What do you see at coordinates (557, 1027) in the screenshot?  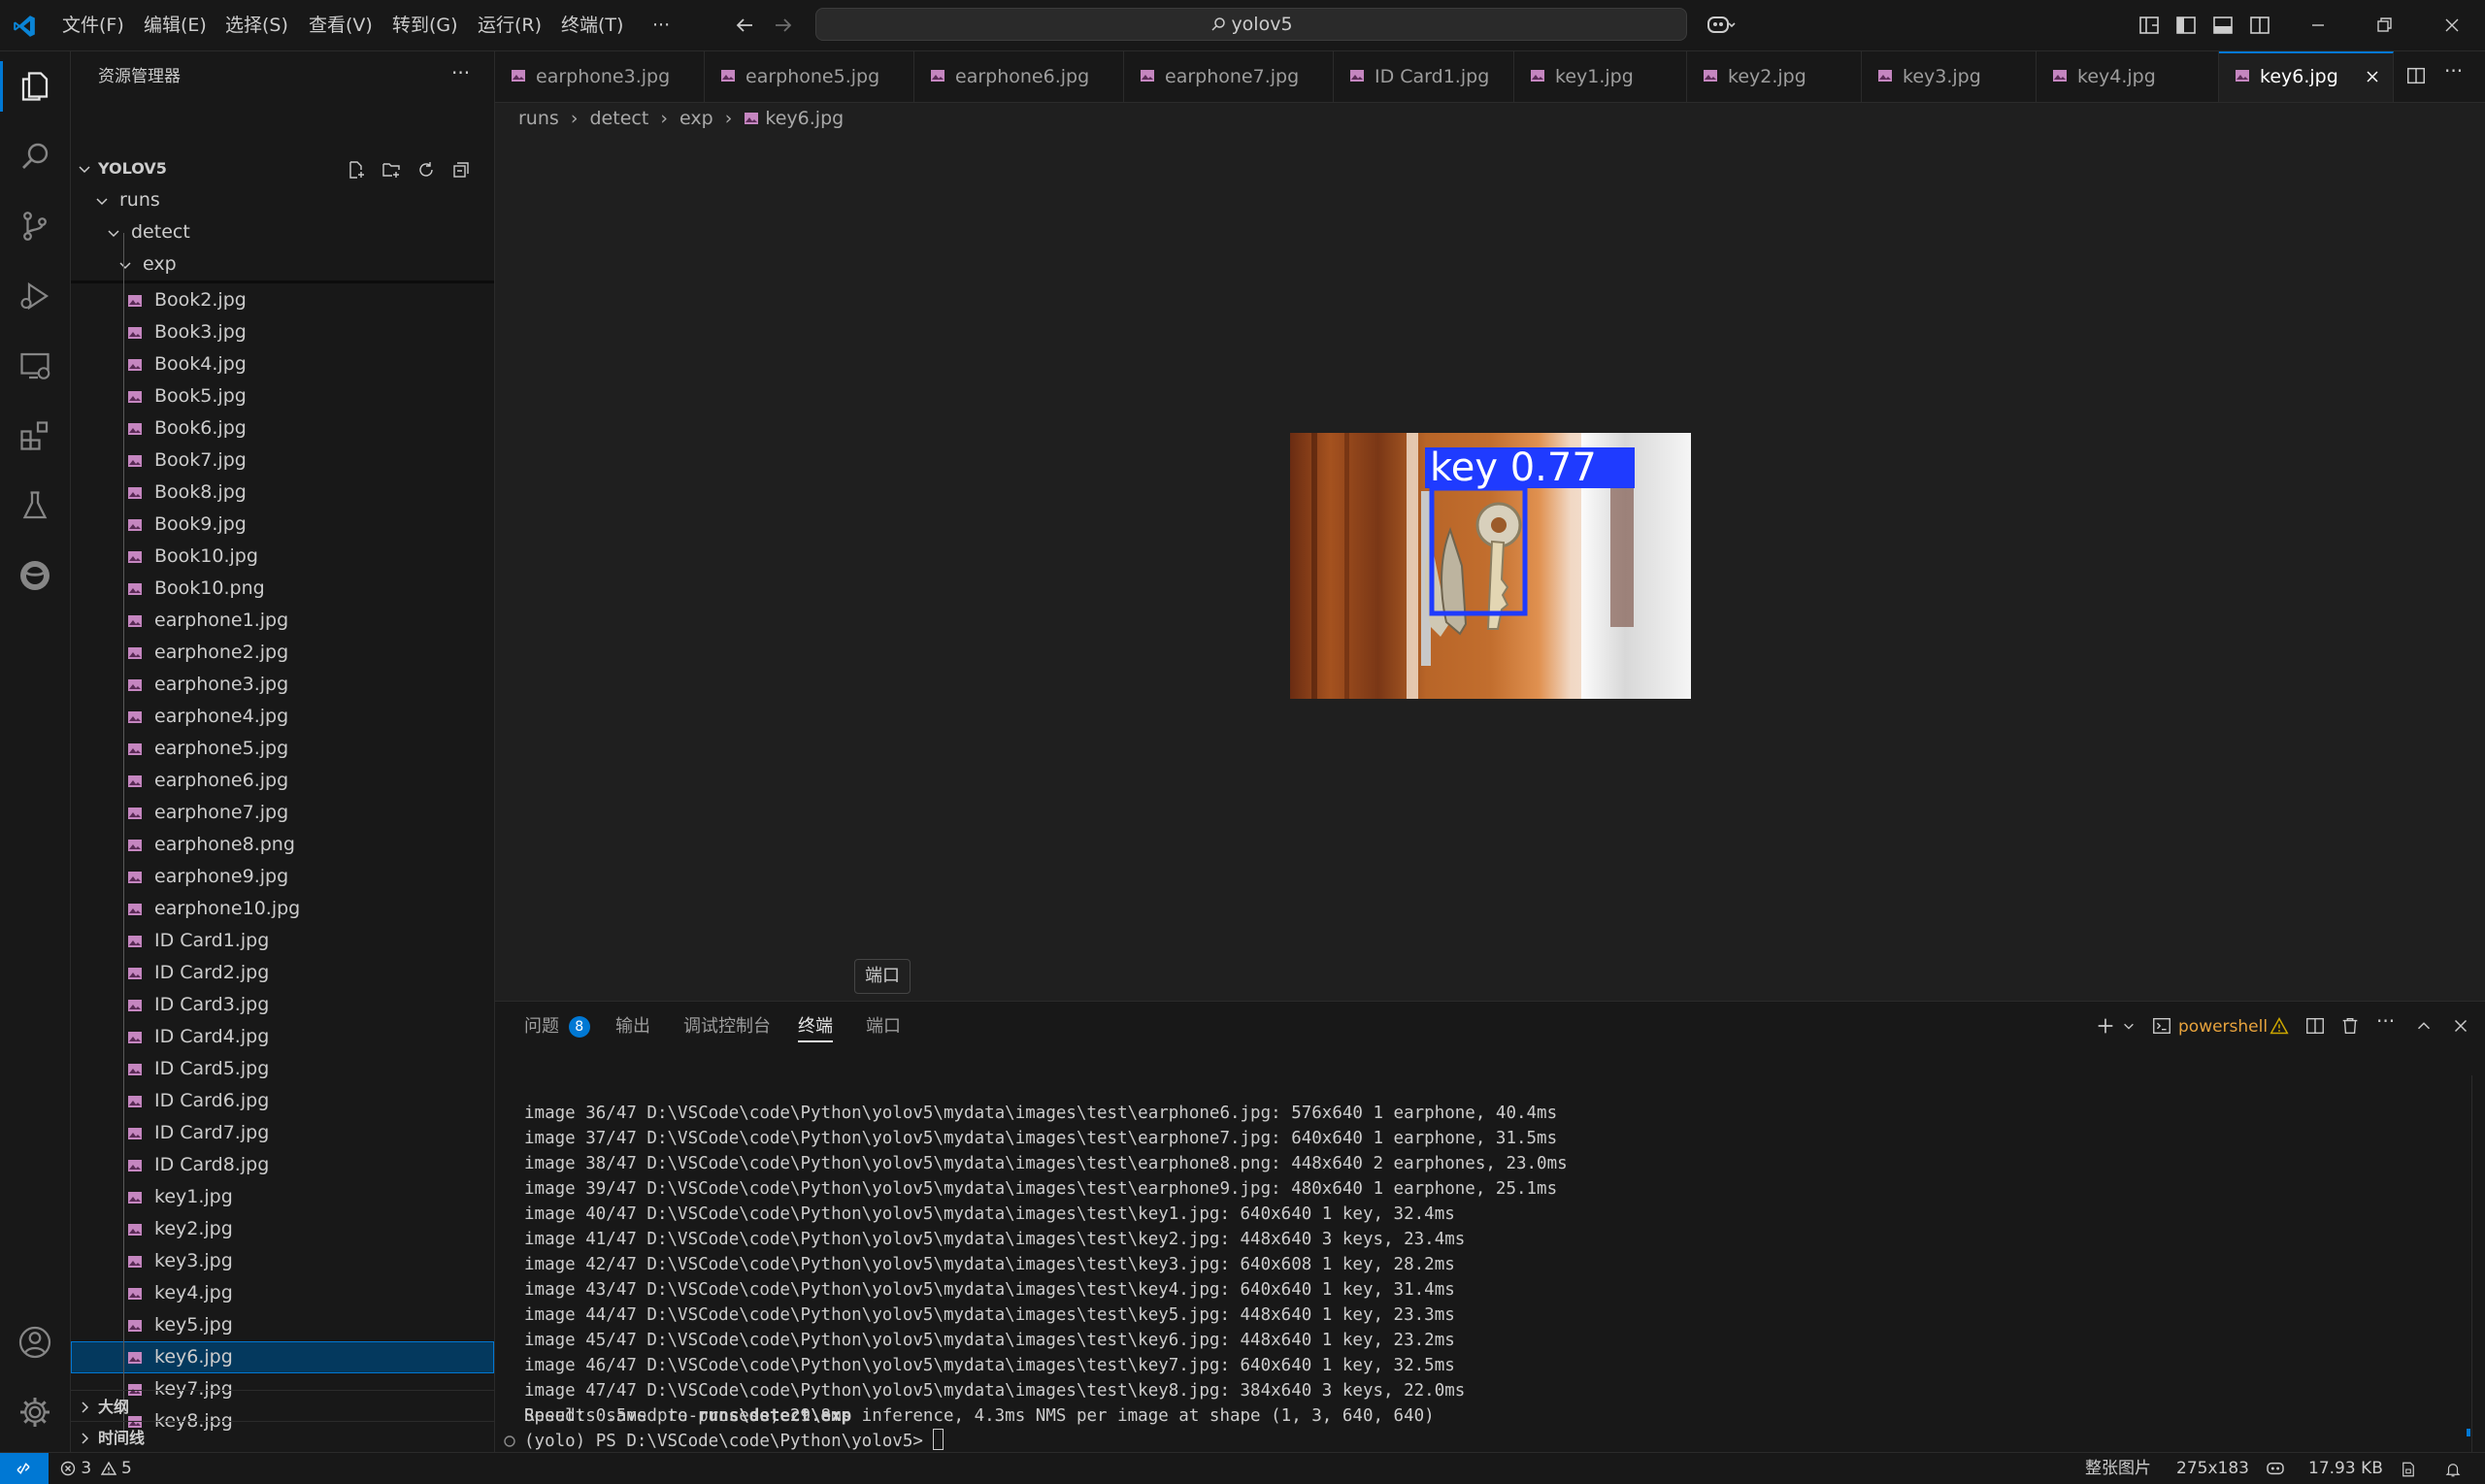 I see `tab-problems: 问题 8` at bounding box center [557, 1027].